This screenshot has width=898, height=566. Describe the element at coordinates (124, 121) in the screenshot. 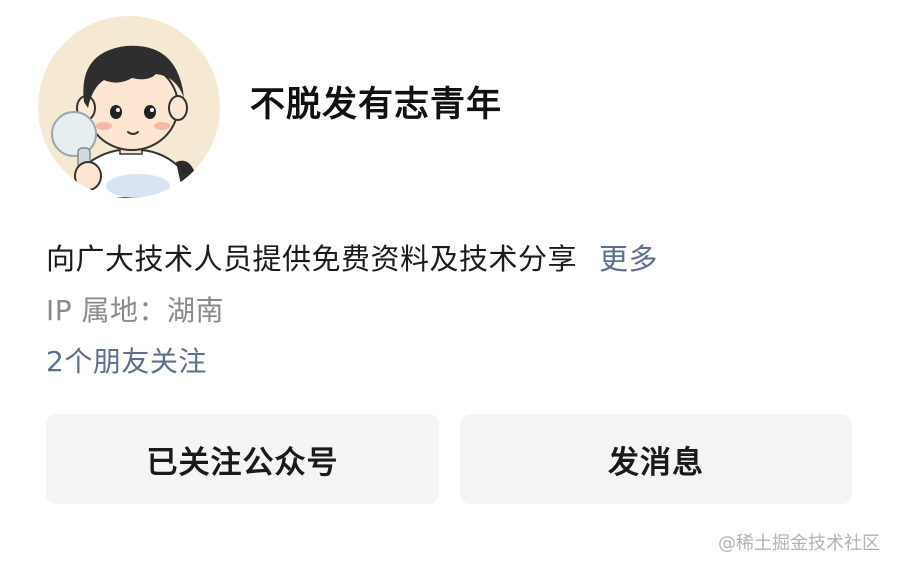

I see `cartoon-boy-avatar-icon` at that location.